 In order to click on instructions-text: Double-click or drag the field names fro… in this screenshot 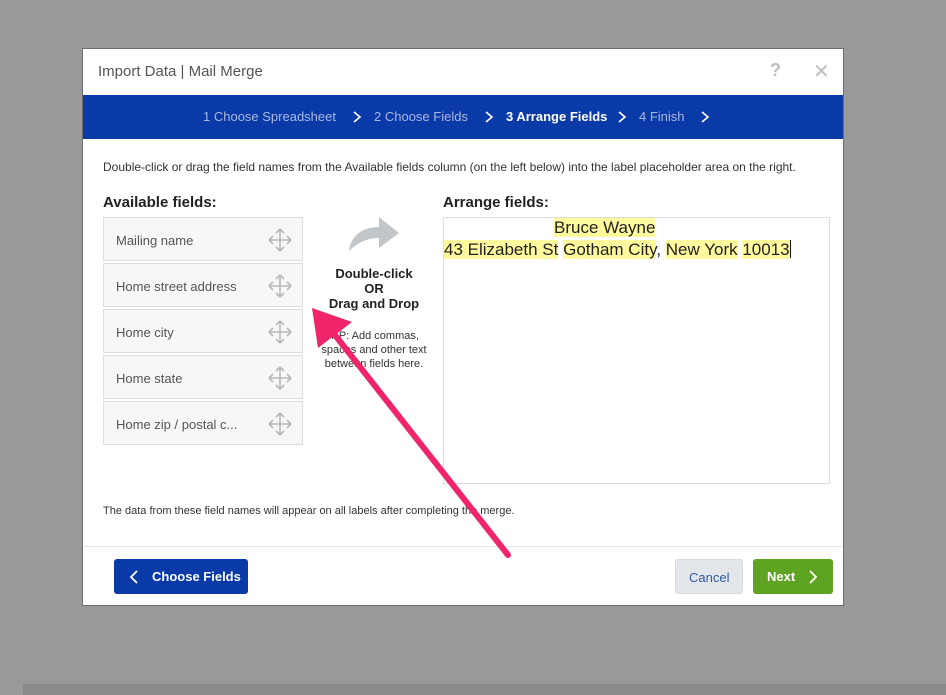, I will do `click(449, 167)`.